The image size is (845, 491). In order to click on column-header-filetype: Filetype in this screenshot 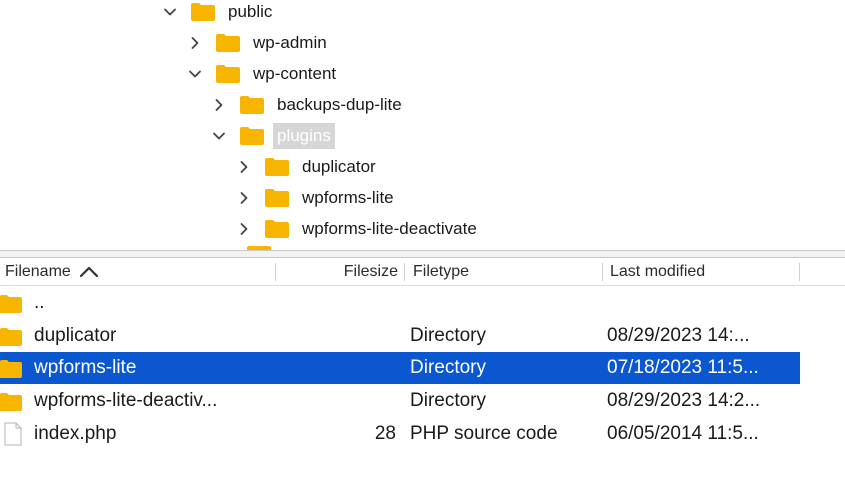, I will do `click(441, 272)`.